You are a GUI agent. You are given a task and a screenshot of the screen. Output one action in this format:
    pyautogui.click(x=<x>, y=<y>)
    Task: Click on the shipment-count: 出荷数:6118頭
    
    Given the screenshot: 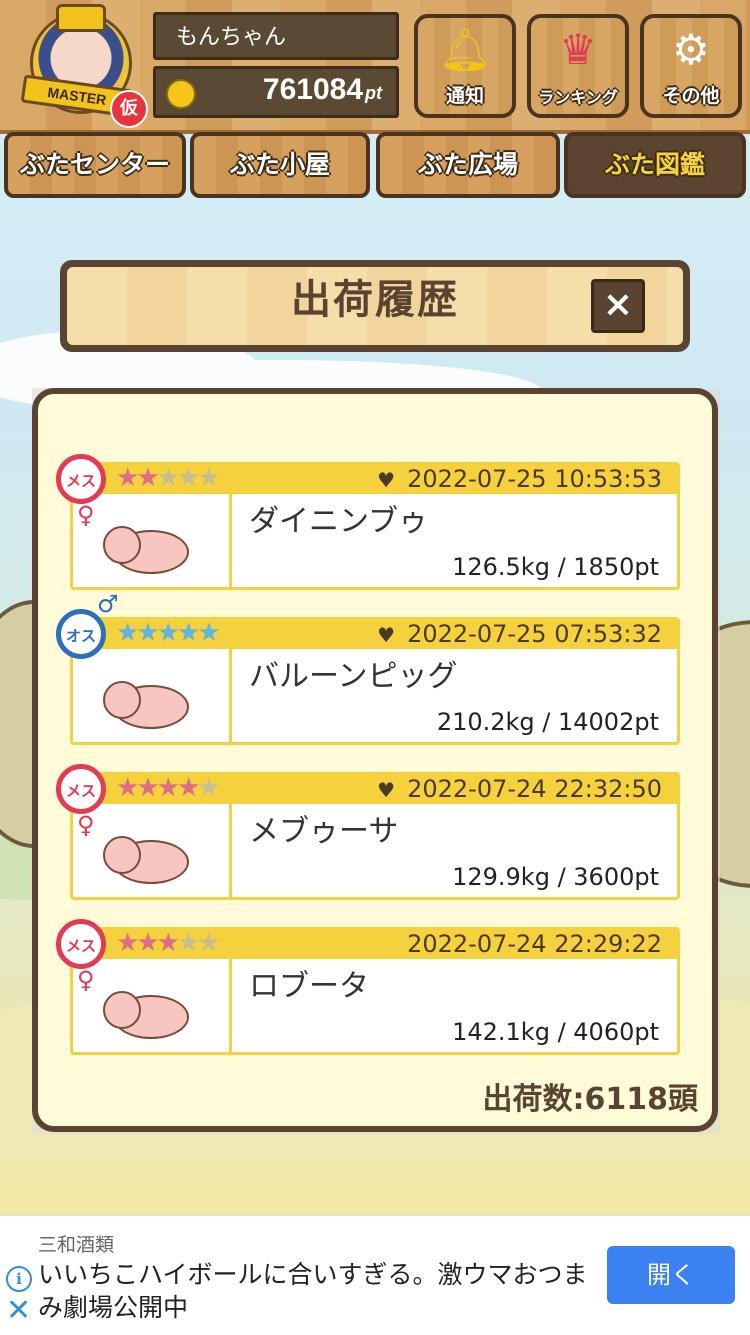 What is the action you would take?
    pyautogui.click(x=590, y=1099)
    